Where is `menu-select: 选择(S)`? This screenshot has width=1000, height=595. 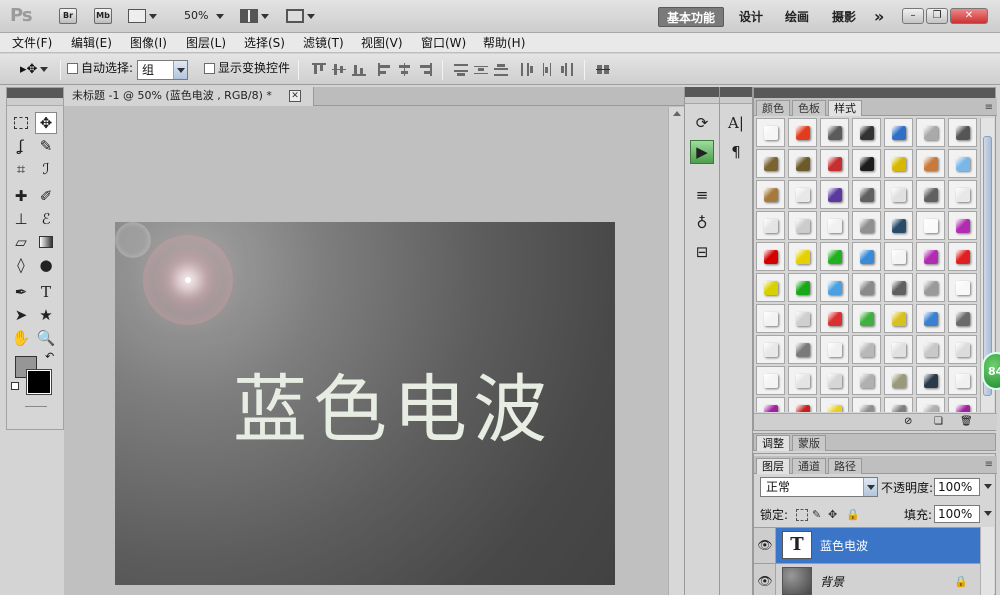
menu-select: 选择(S) is located at coordinates (264, 43).